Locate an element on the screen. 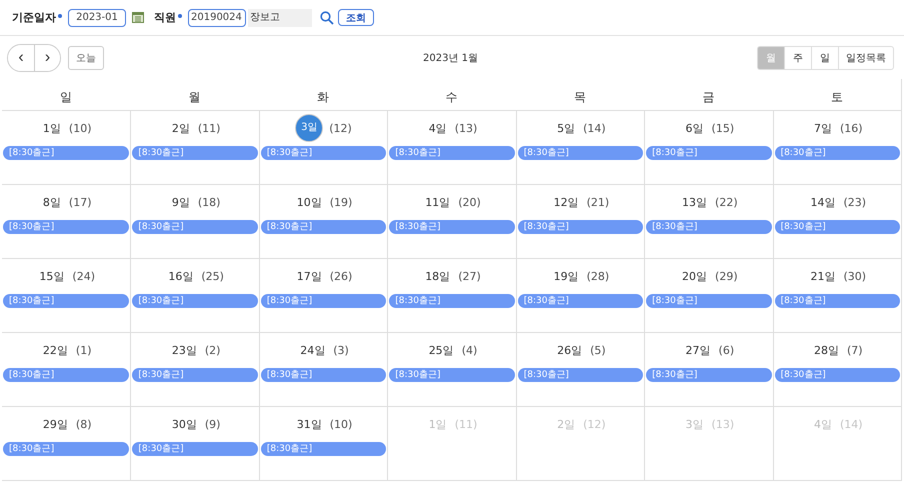  day-cell: 2일 (11) [8:30출근] is located at coordinates (194, 147).